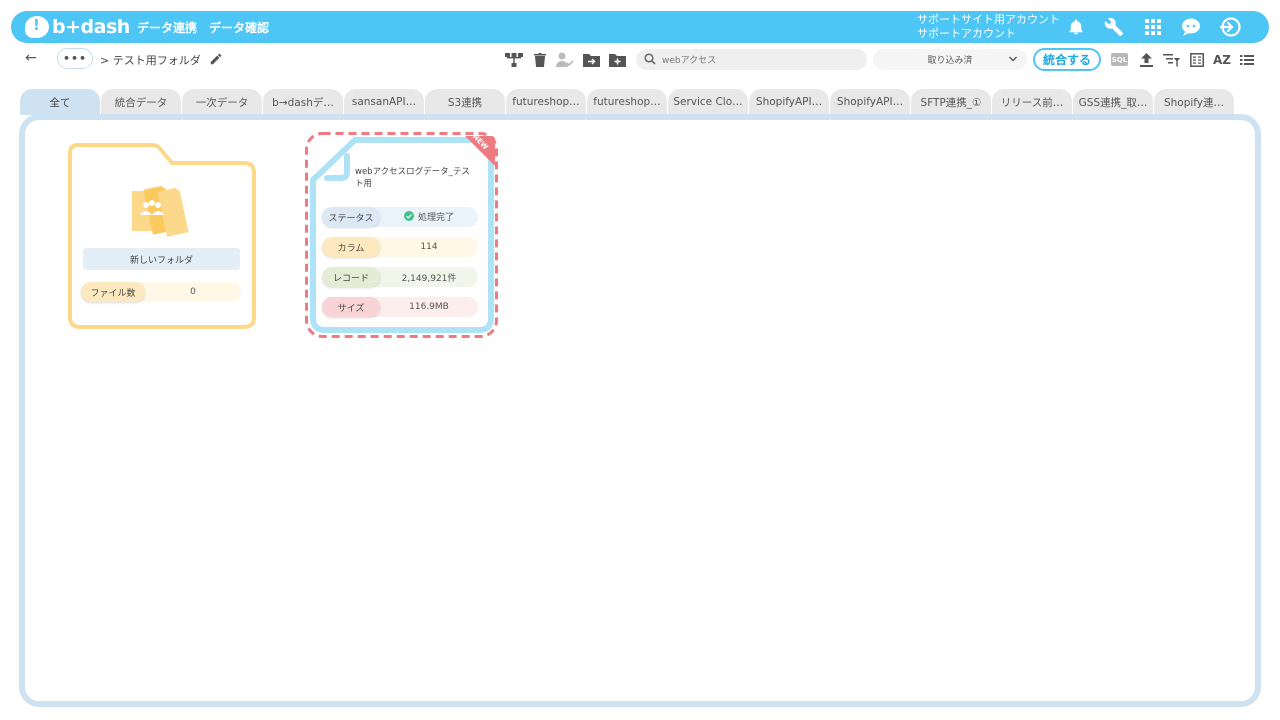 This screenshot has width=1280, height=720. What do you see at coordinates (1191, 27) in the screenshot?
I see `support-chat-icon` at bounding box center [1191, 27].